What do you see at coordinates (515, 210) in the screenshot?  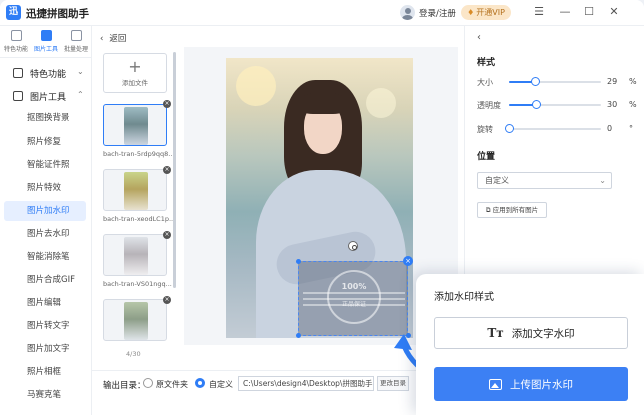 I see `apply-all-label: 应用到所有图片` at bounding box center [515, 210].